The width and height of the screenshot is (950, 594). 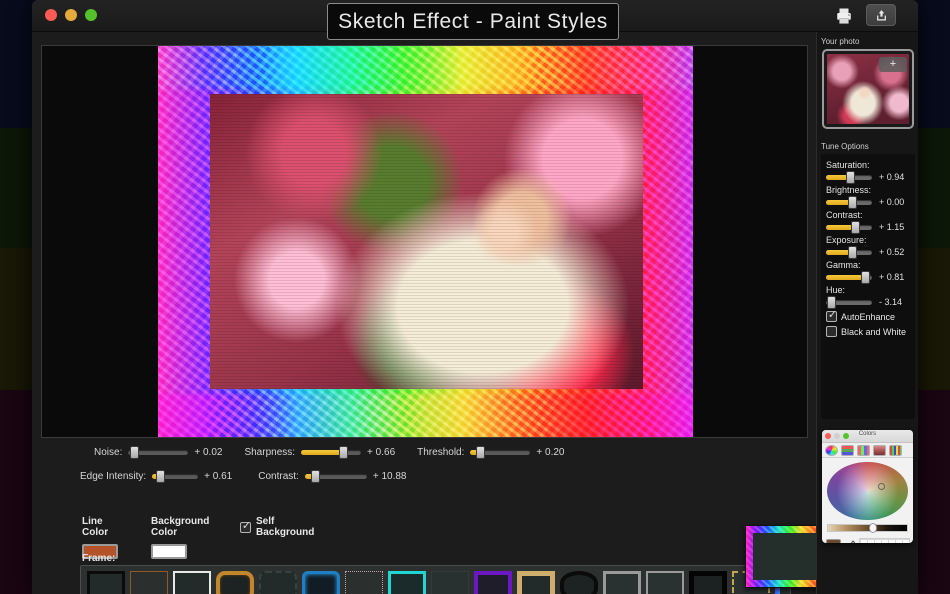 I want to click on frame-cyan-neon, so click(x=407, y=582).